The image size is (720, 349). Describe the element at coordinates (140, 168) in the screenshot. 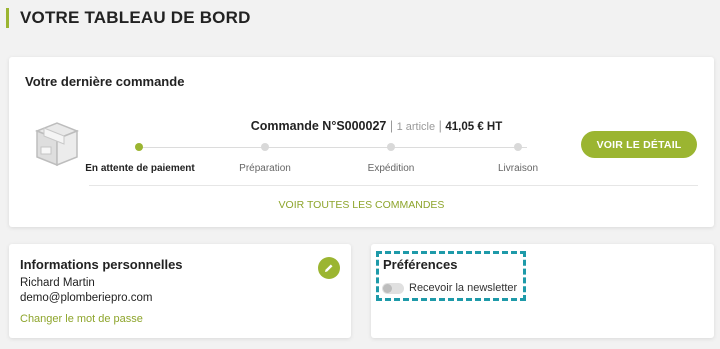

I see `step-label-waiting-payment: En attente de paiement` at that location.